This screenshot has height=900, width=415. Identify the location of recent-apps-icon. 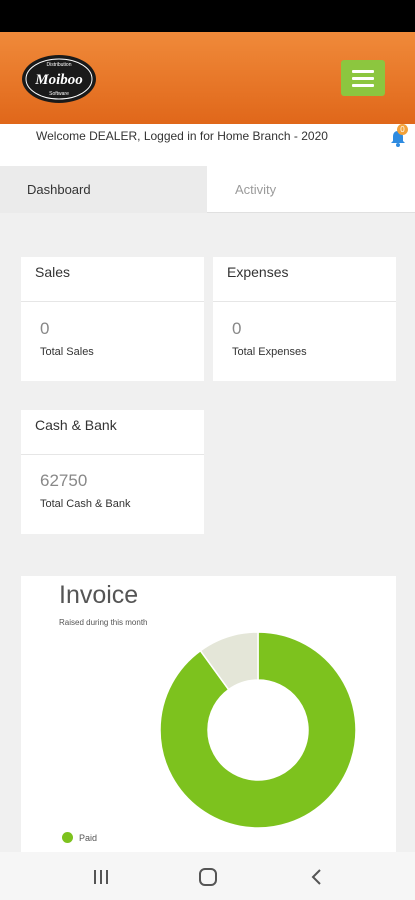
(101, 877).